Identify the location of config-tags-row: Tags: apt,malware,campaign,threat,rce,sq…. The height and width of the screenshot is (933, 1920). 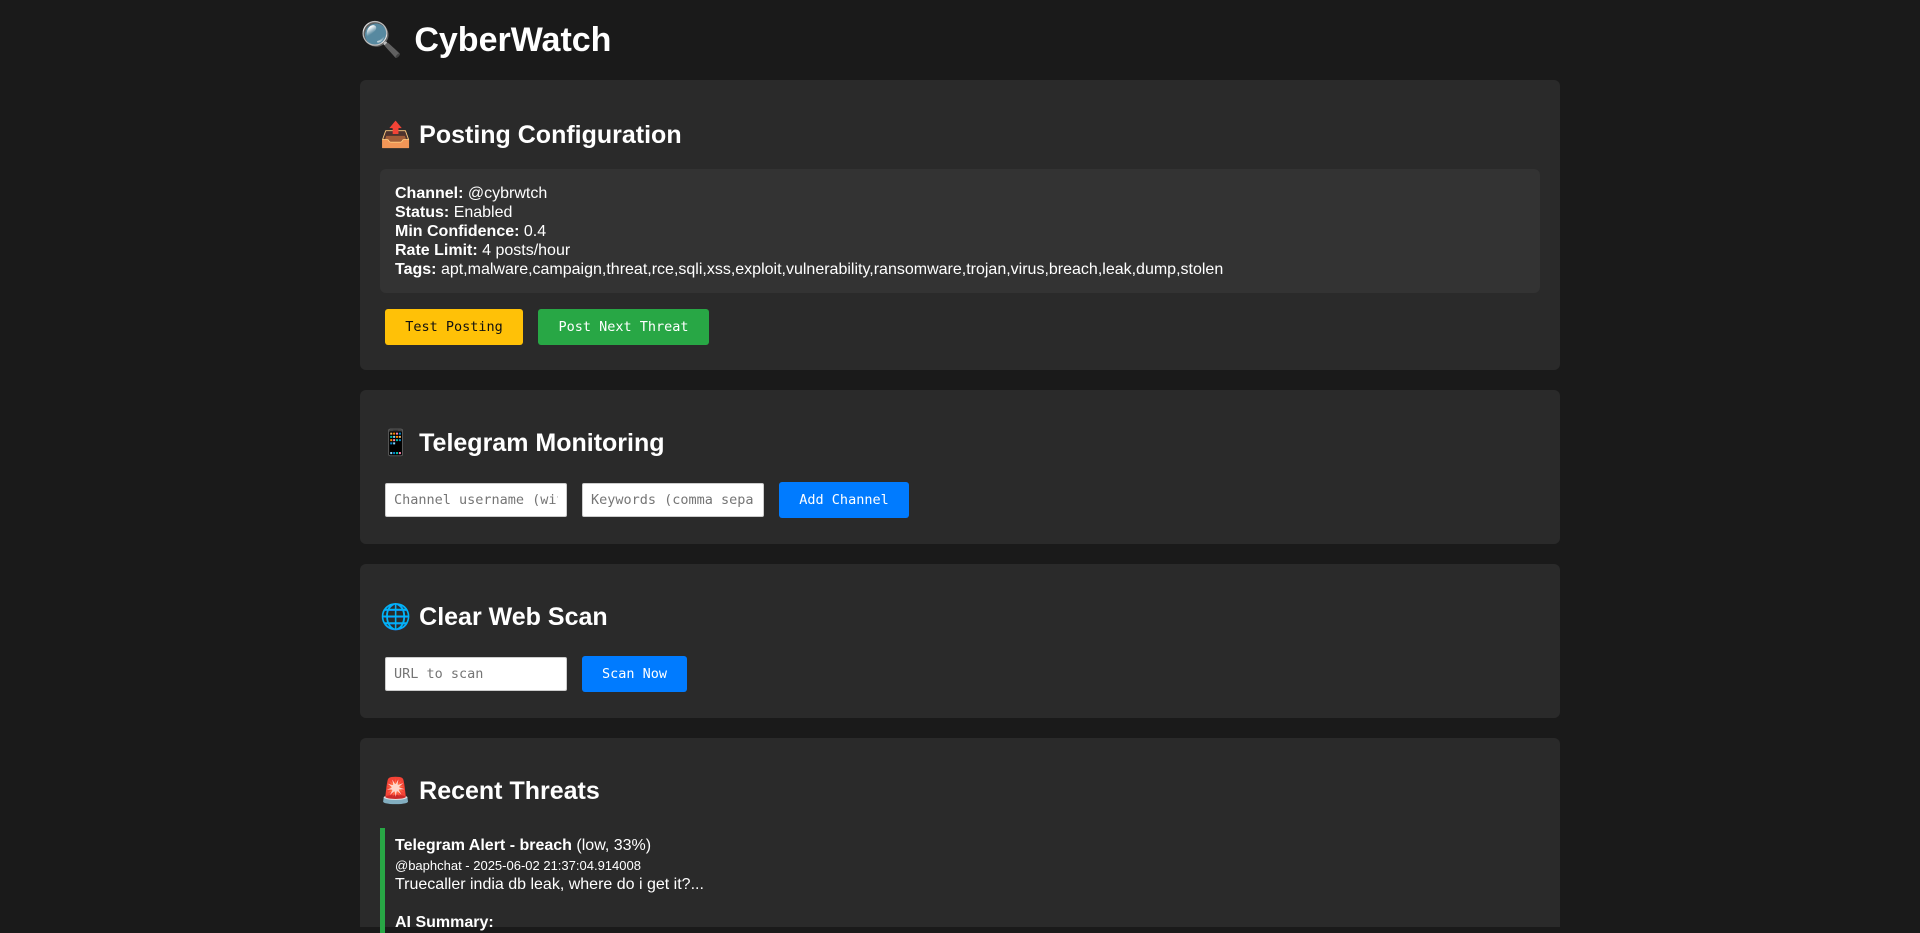
(960, 269).